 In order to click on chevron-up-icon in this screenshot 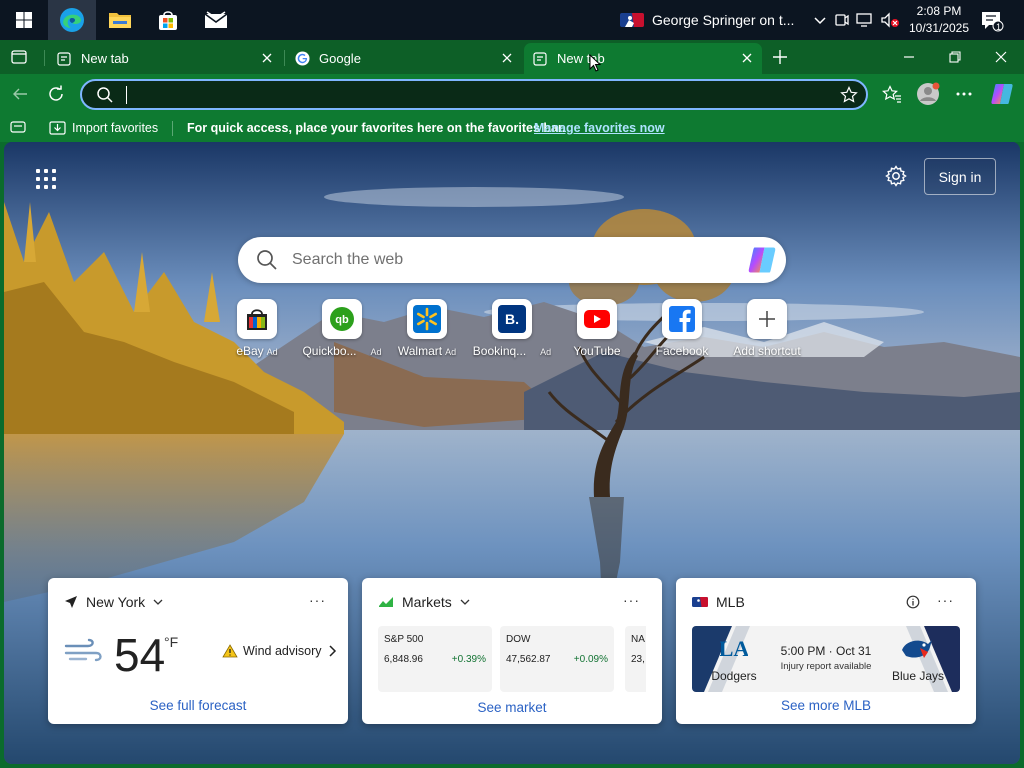, I will do `click(820, 20)`.